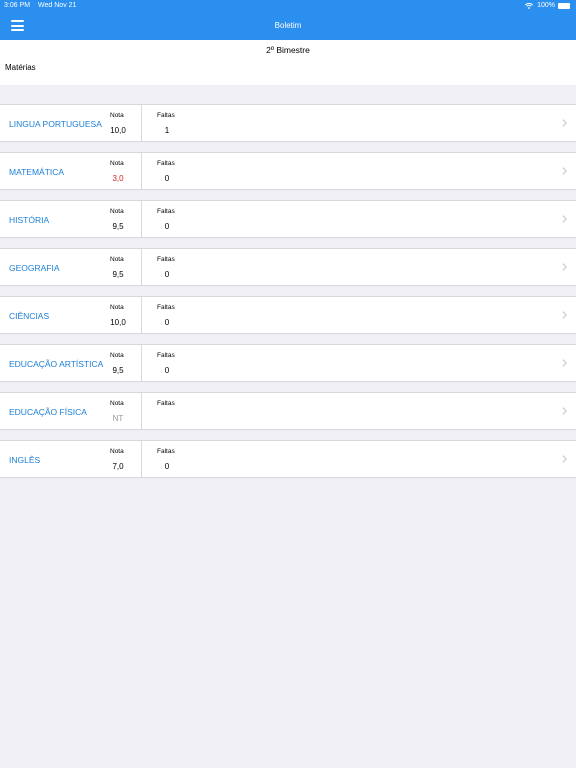 This screenshot has height=768, width=576. I want to click on period-label: 2º Bimestre, so click(288, 50).